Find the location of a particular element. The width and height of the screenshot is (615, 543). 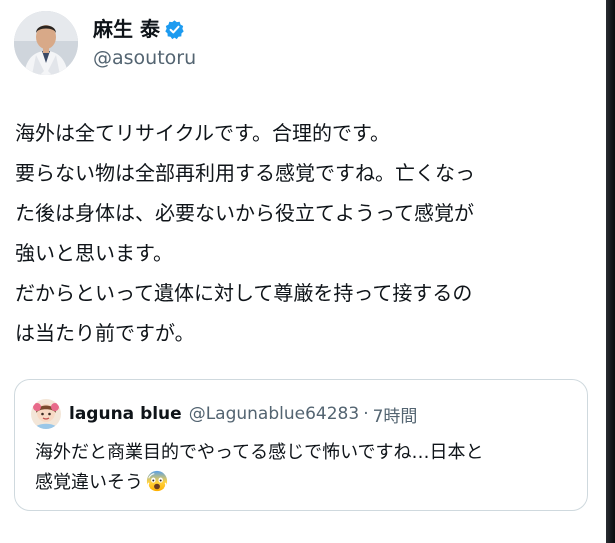

window-edge is located at coordinates (610, 271).